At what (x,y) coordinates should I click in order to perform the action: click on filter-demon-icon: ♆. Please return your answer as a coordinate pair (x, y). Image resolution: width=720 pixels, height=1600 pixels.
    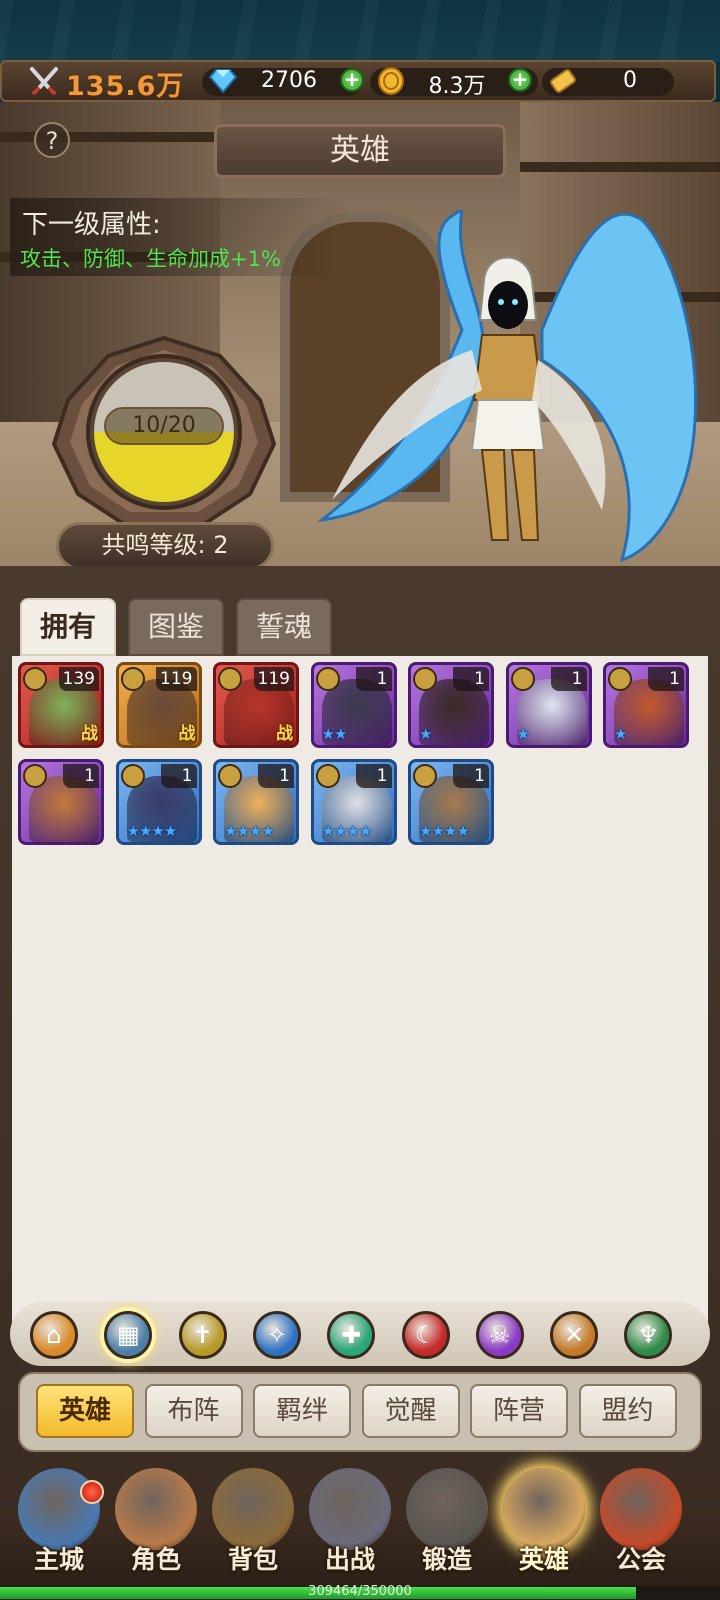
    Looking at the image, I should click on (648, 1335).